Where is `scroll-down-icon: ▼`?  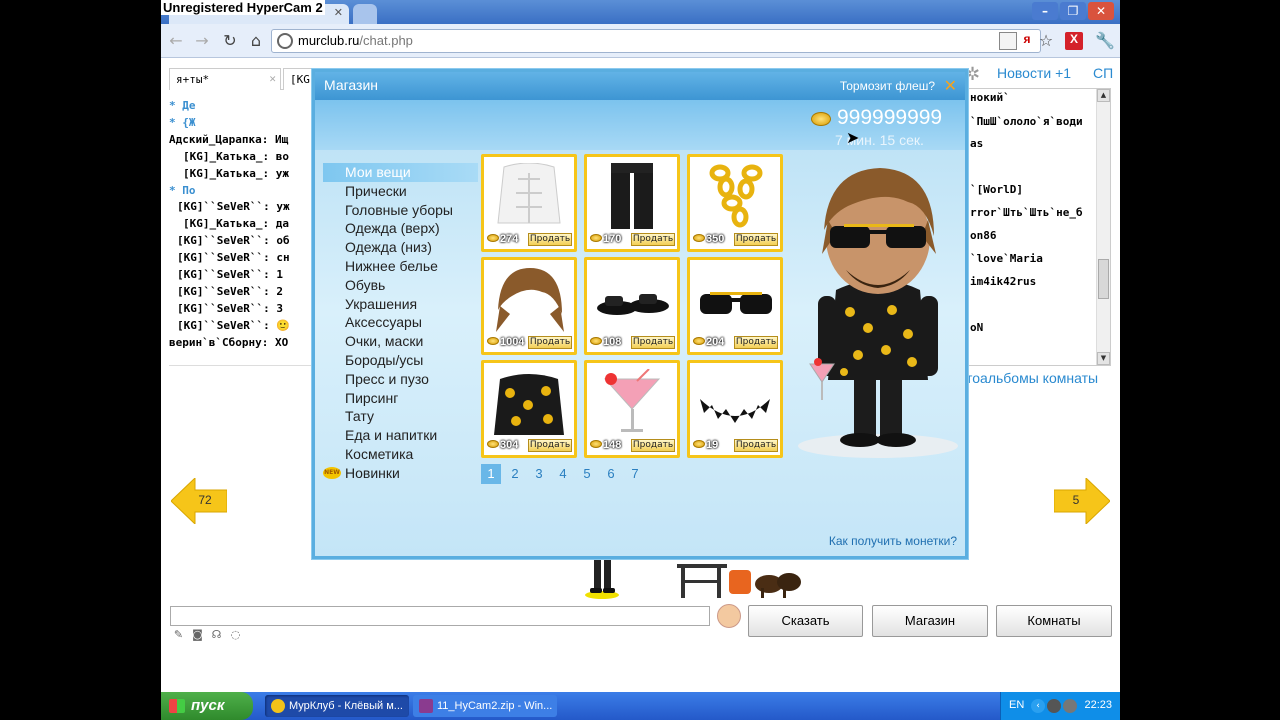 scroll-down-icon: ▼ is located at coordinates (1103, 358).